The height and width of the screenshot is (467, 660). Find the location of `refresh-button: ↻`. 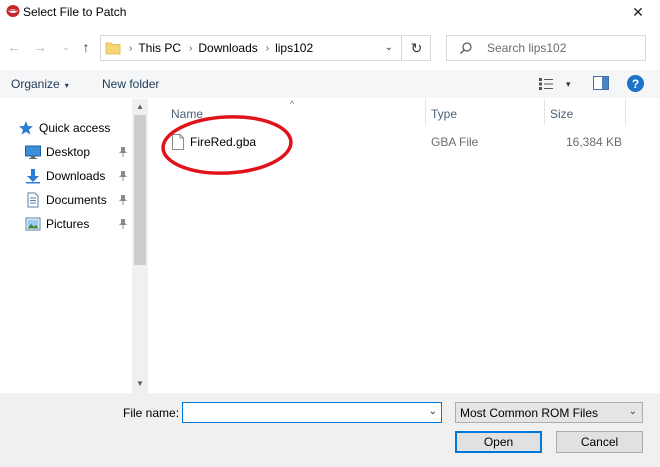

refresh-button: ↻ is located at coordinates (417, 48).